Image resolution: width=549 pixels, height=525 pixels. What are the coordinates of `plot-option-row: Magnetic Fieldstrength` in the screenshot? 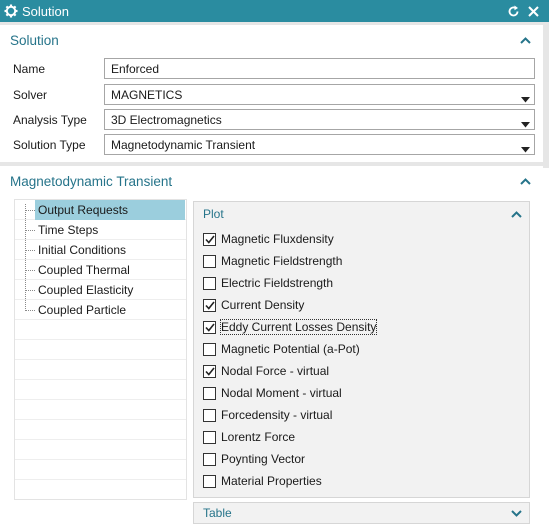 It's located at (272, 261).